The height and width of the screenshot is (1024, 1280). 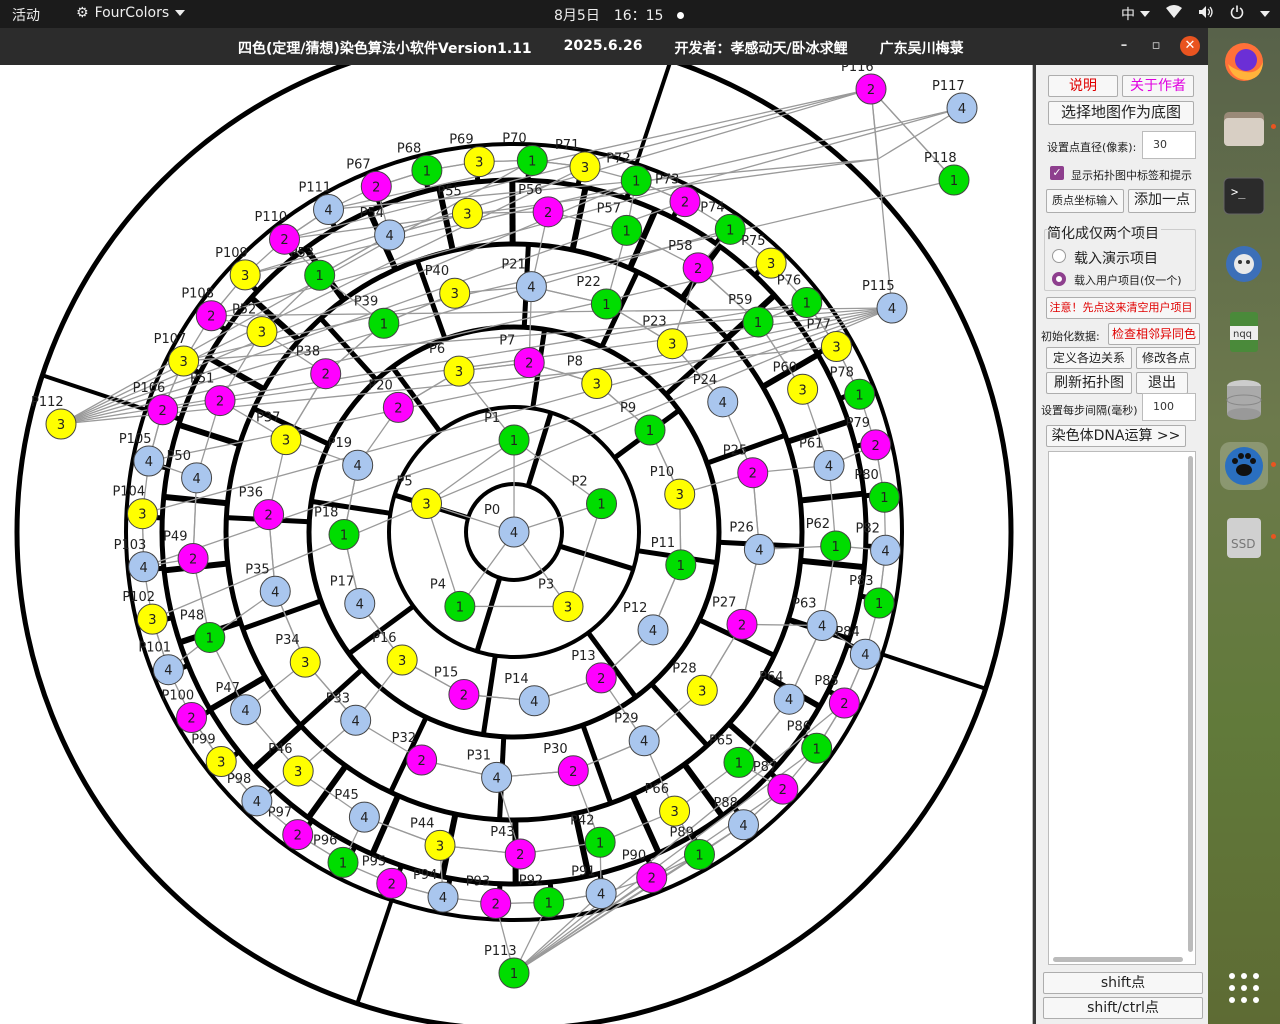 What do you see at coordinates (319, 367) in the screenshot?
I see `graph-node: 2P38` at bounding box center [319, 367].